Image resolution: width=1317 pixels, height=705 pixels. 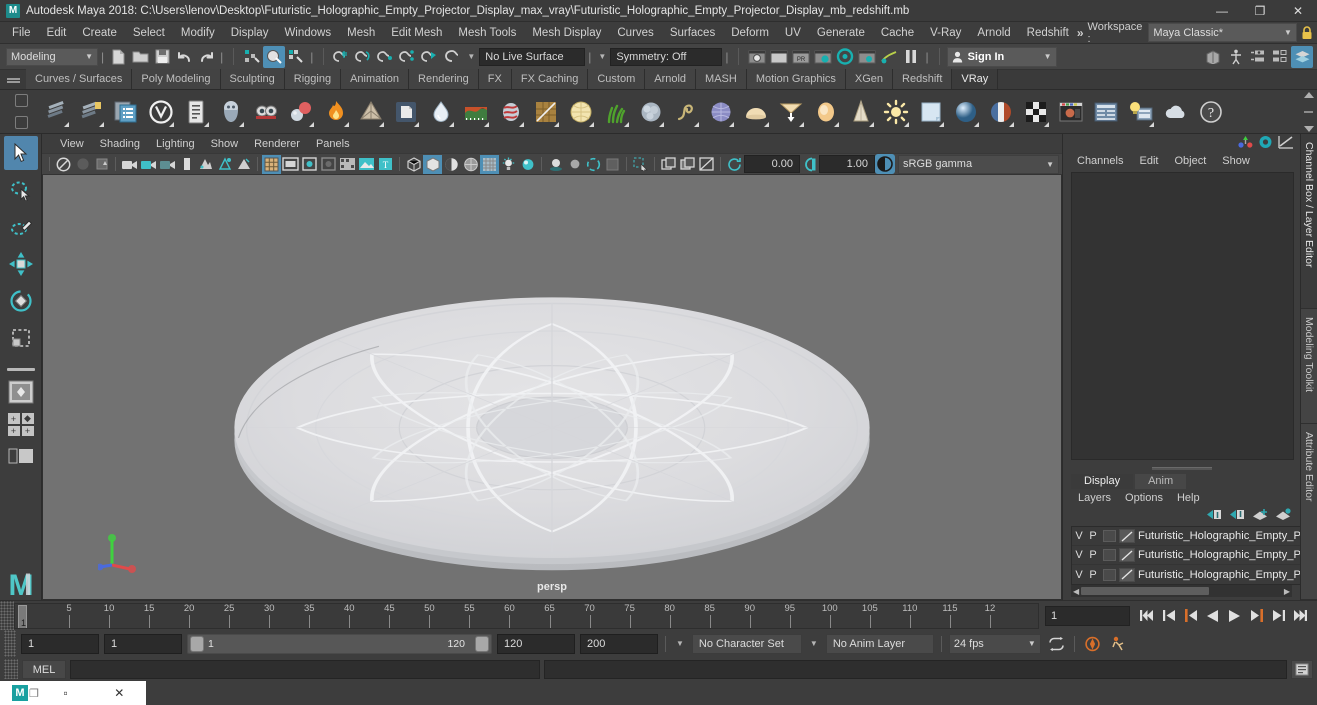 What do you see at coordinates (385, 164) in the screenshot?
I see `text-overlay-icon: T` at bounding box center [385, 164].